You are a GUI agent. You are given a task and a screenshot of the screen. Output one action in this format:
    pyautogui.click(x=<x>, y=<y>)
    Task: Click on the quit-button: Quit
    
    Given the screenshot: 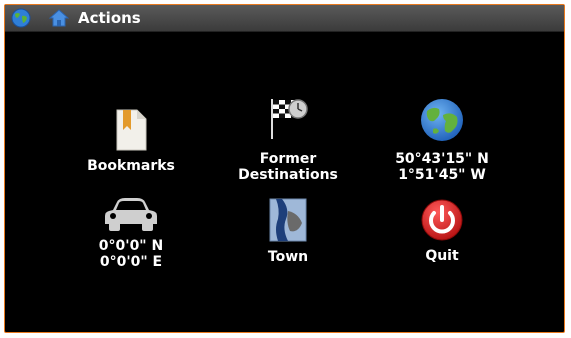 What is the action you would take?
    pyautogui.click(x=442, y=231)
    